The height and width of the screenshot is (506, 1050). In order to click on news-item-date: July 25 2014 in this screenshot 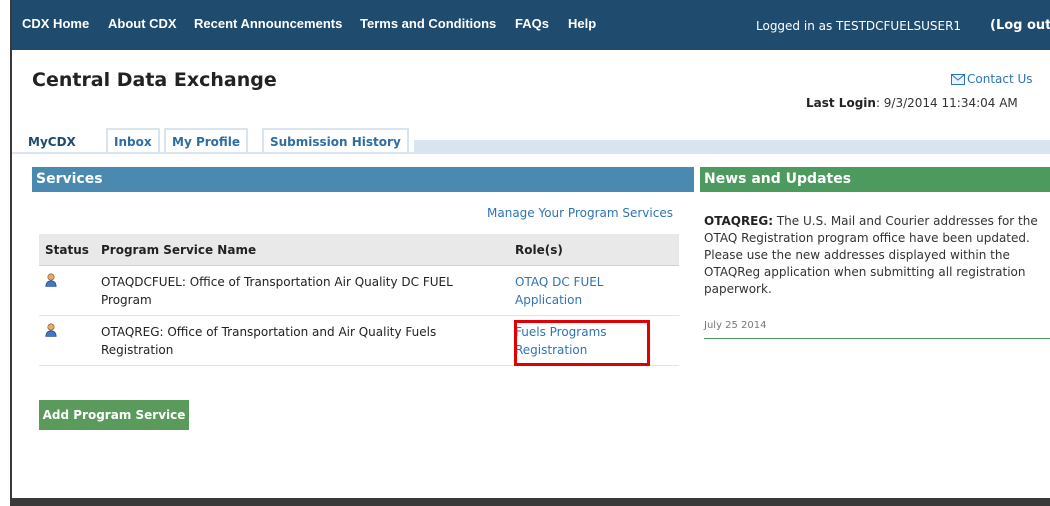, I will do `click(735, 325)`.